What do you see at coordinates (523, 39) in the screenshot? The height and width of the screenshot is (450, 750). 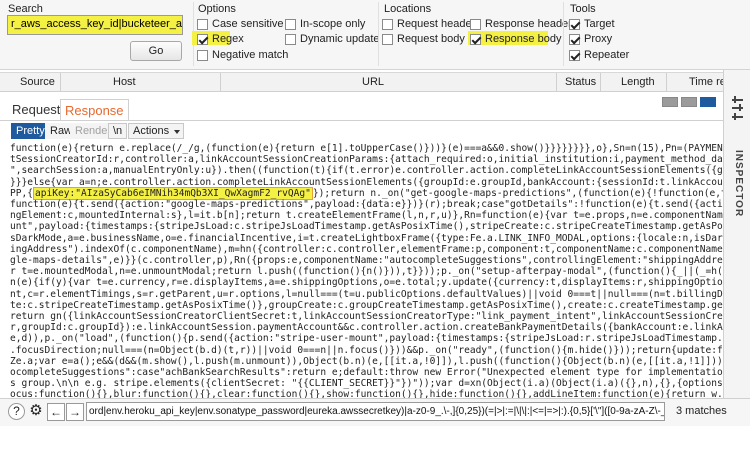 I see `response-body-label: Response body` at bounding box center [523, 39].